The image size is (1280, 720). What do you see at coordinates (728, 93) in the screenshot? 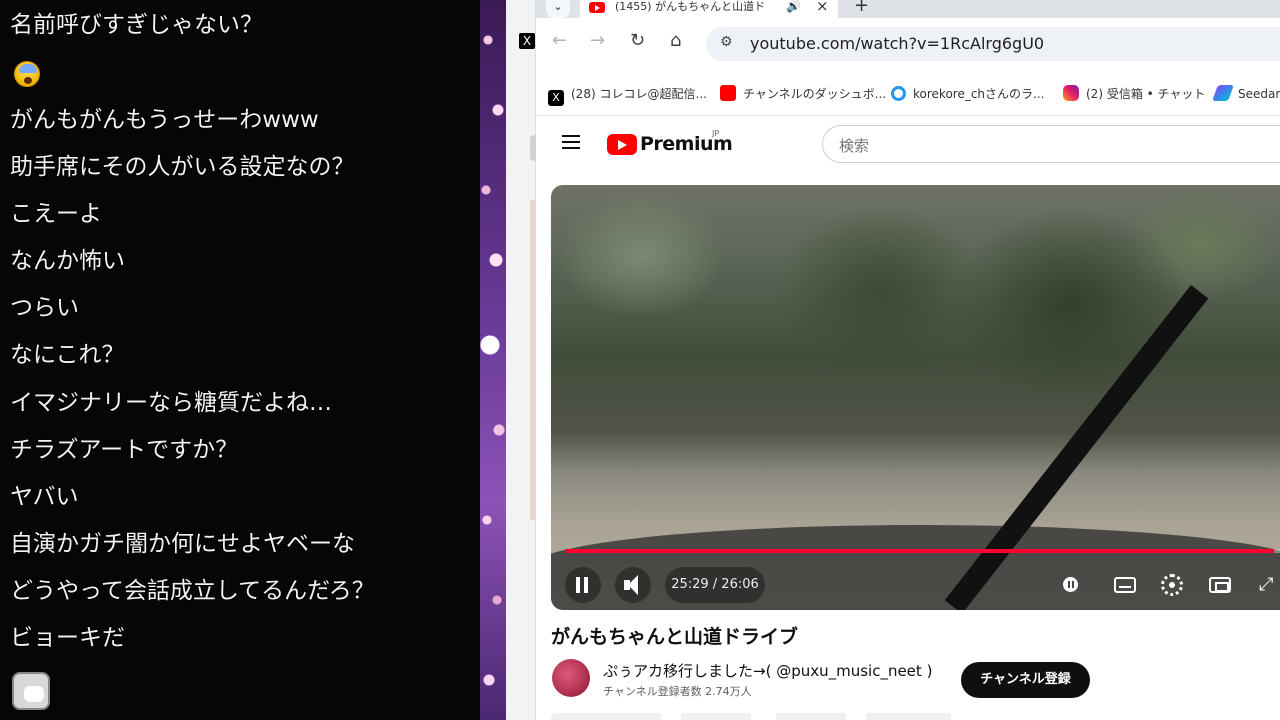
I see `youtube-icon` at bounding box center [728, 93].